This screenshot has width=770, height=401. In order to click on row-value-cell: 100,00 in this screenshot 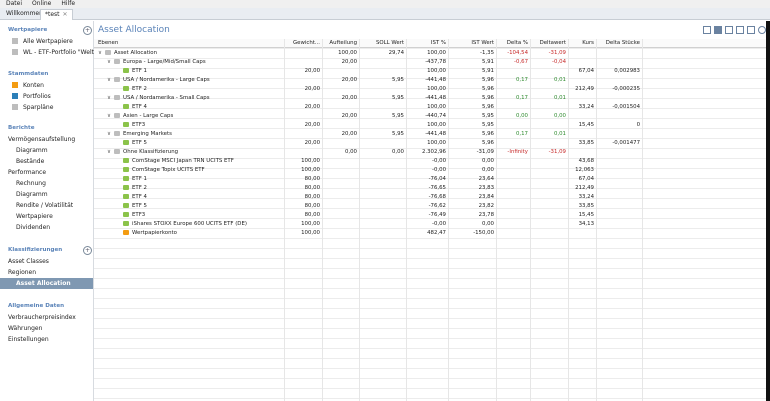, I will do `click(436, 143)`.